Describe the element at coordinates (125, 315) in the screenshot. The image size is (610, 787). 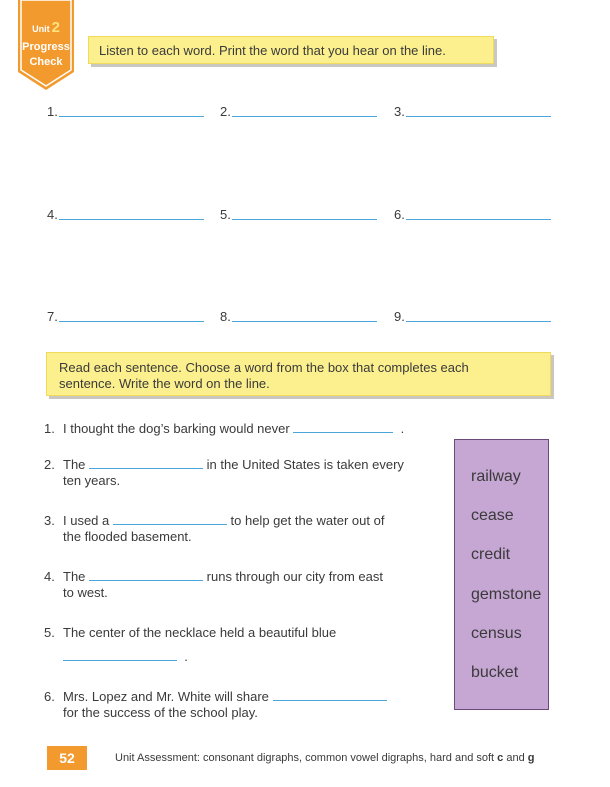
I see `answer-line-7: 7.` at that location.